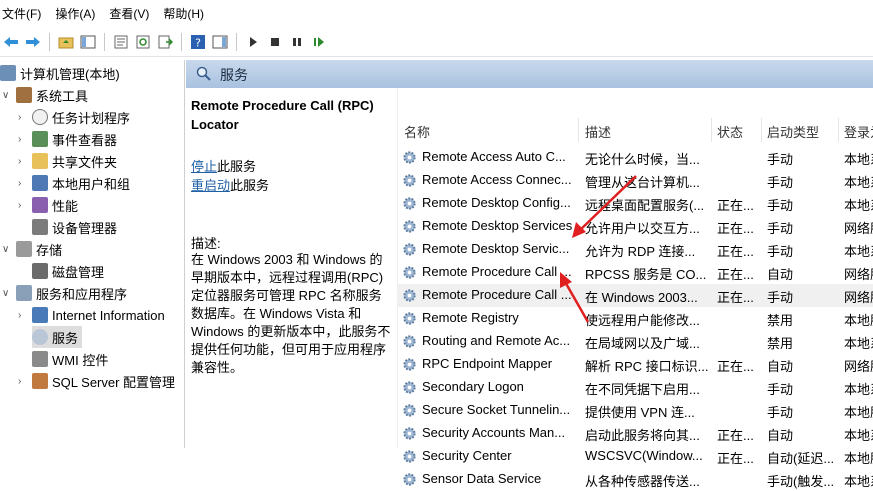 The height and width of the screenshot is (491, 873). Describe the element at coordinates (132, 13) in the screenshot. I see `menu-view: 查看(V)` at that location.